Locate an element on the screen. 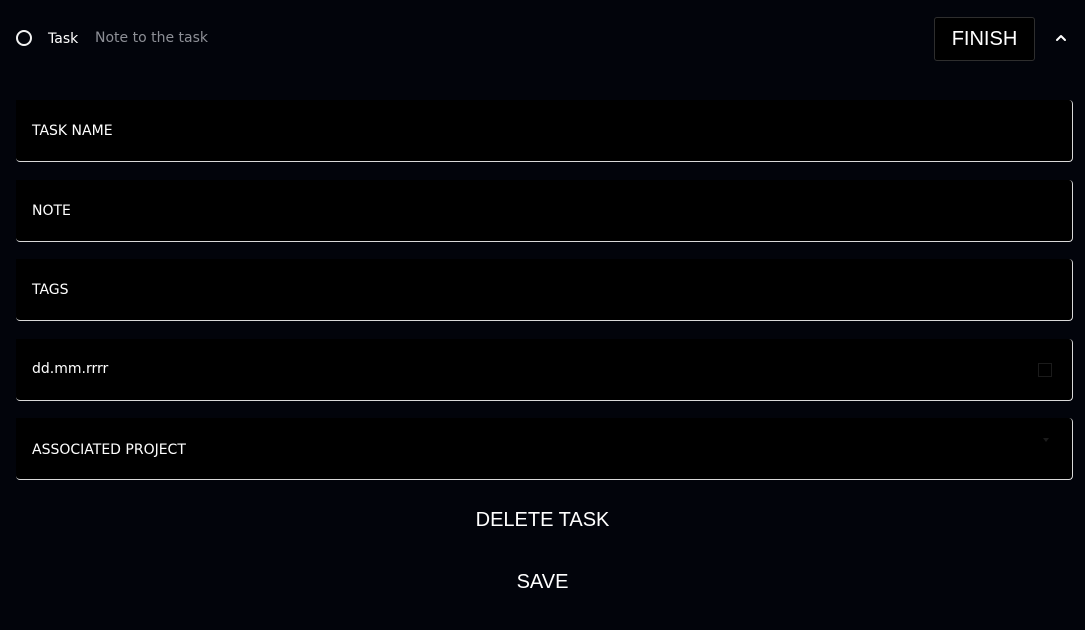 This screenshot has height=630, width=1085. finish-button: FINISH is located at coordinates (984, 39).